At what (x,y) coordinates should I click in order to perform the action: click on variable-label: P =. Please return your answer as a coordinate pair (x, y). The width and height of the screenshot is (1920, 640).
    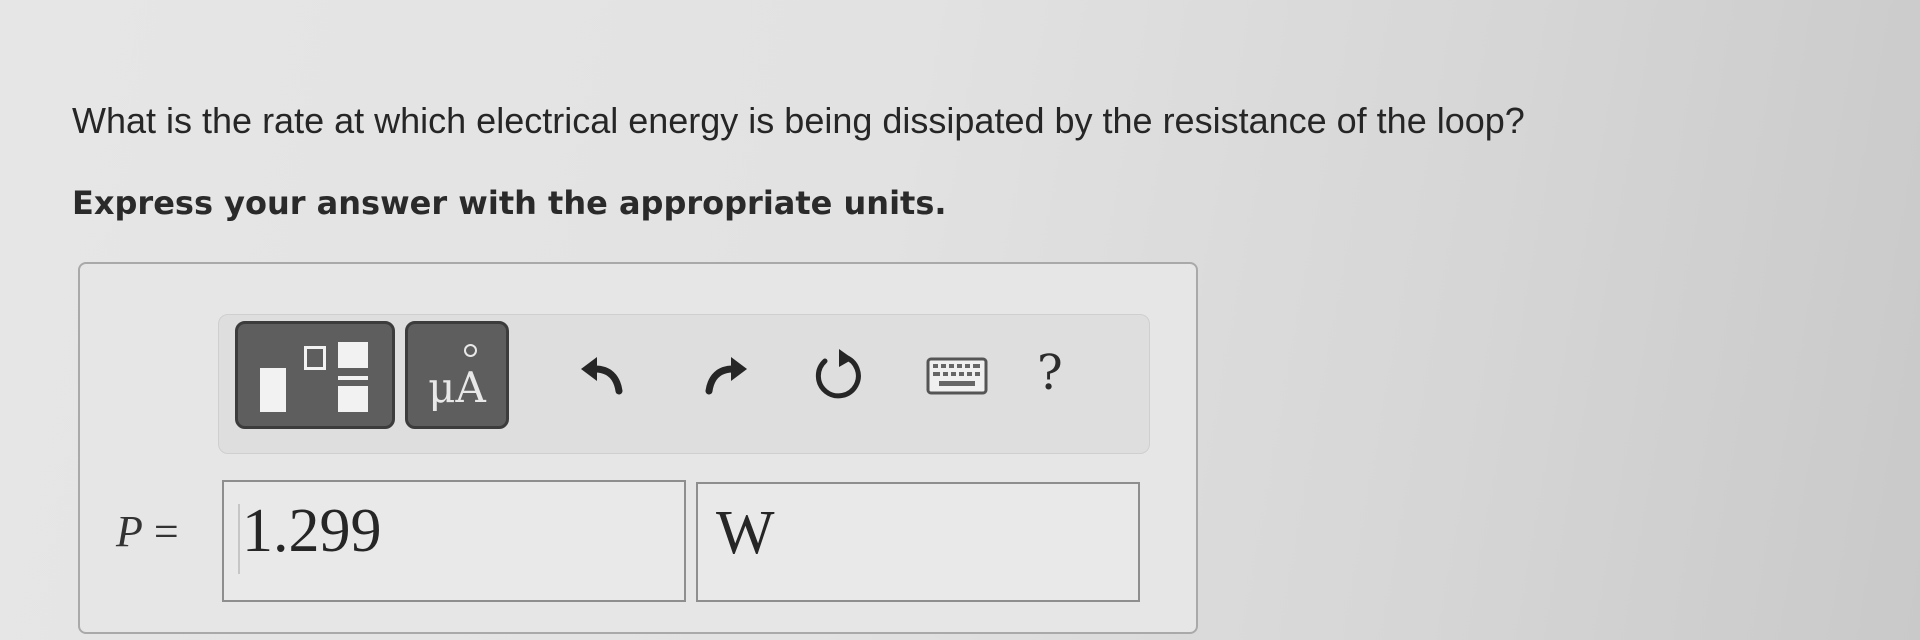
    Looking at the image, I should click on (147, 531).